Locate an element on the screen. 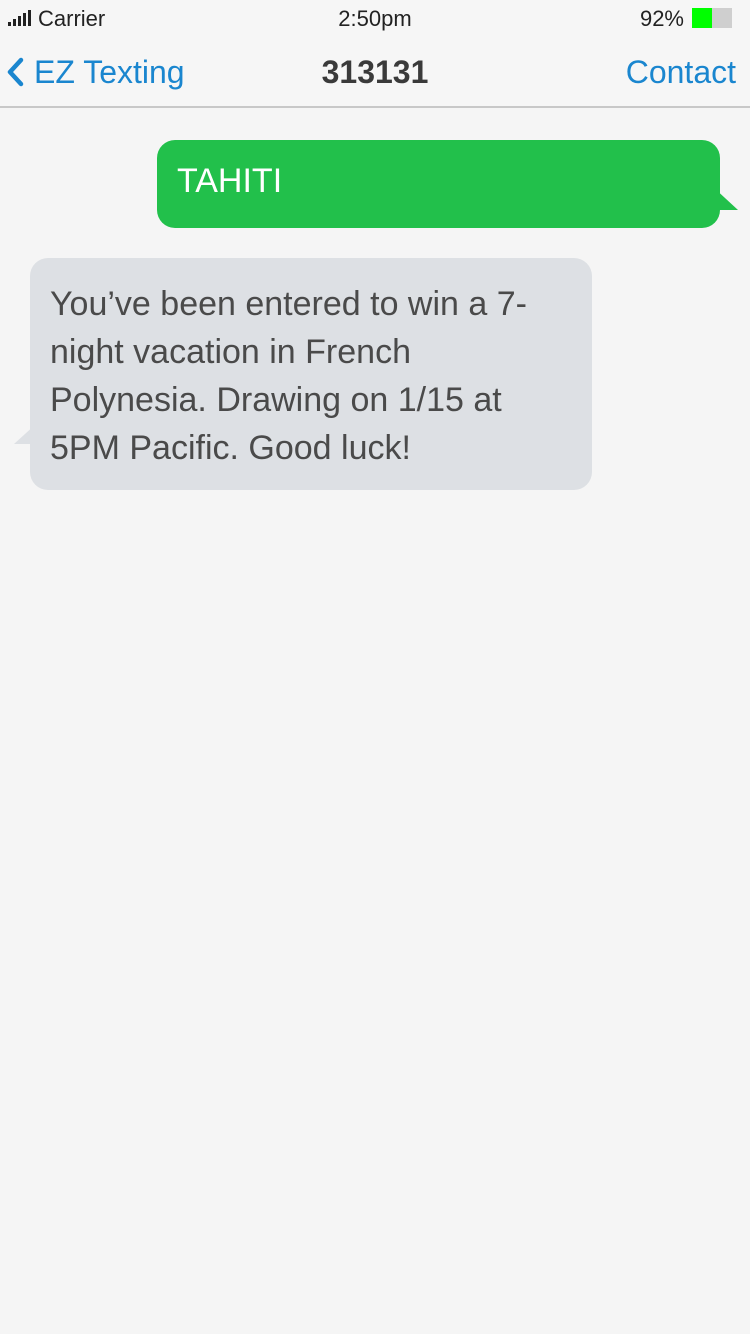  battery-percent: 92% is located at coordinates (661, 18).